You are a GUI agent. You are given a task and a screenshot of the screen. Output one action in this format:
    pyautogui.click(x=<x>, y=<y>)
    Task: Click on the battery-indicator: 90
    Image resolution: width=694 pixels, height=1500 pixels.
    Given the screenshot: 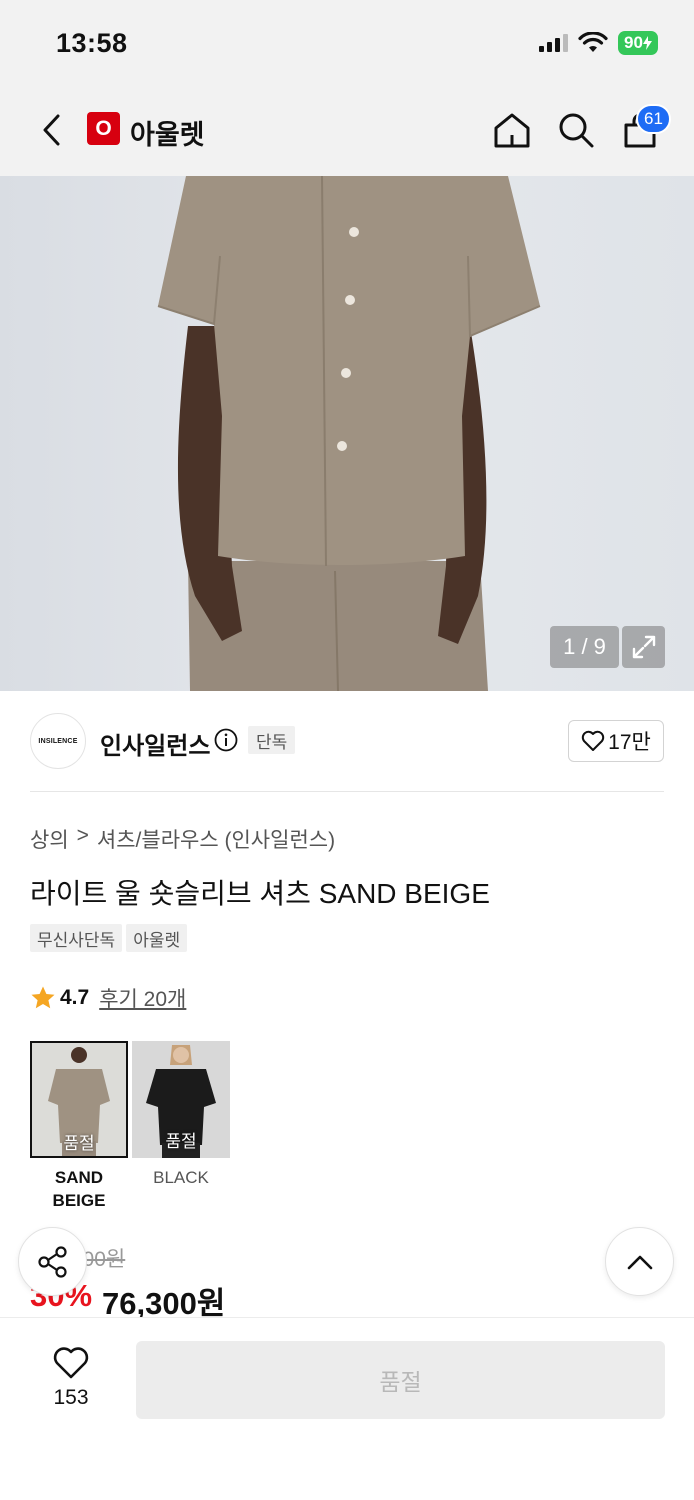 What is the action you would take?
    pyautogui.click(x=638, y=43)
    